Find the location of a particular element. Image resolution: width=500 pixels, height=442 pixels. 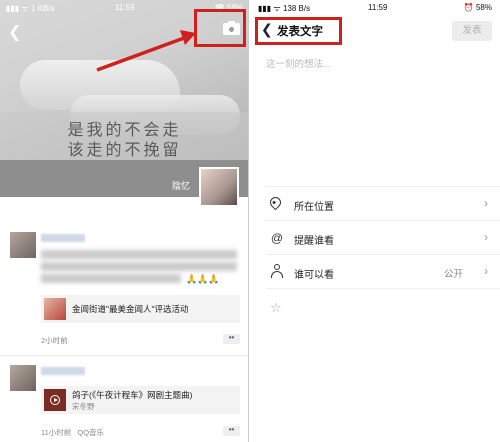

moment-post: 鸽子(《午夜计程车》网剧主题曲) 宋冬野 11小时前 QQ音乐 •• is located at coordinates (124, 403).